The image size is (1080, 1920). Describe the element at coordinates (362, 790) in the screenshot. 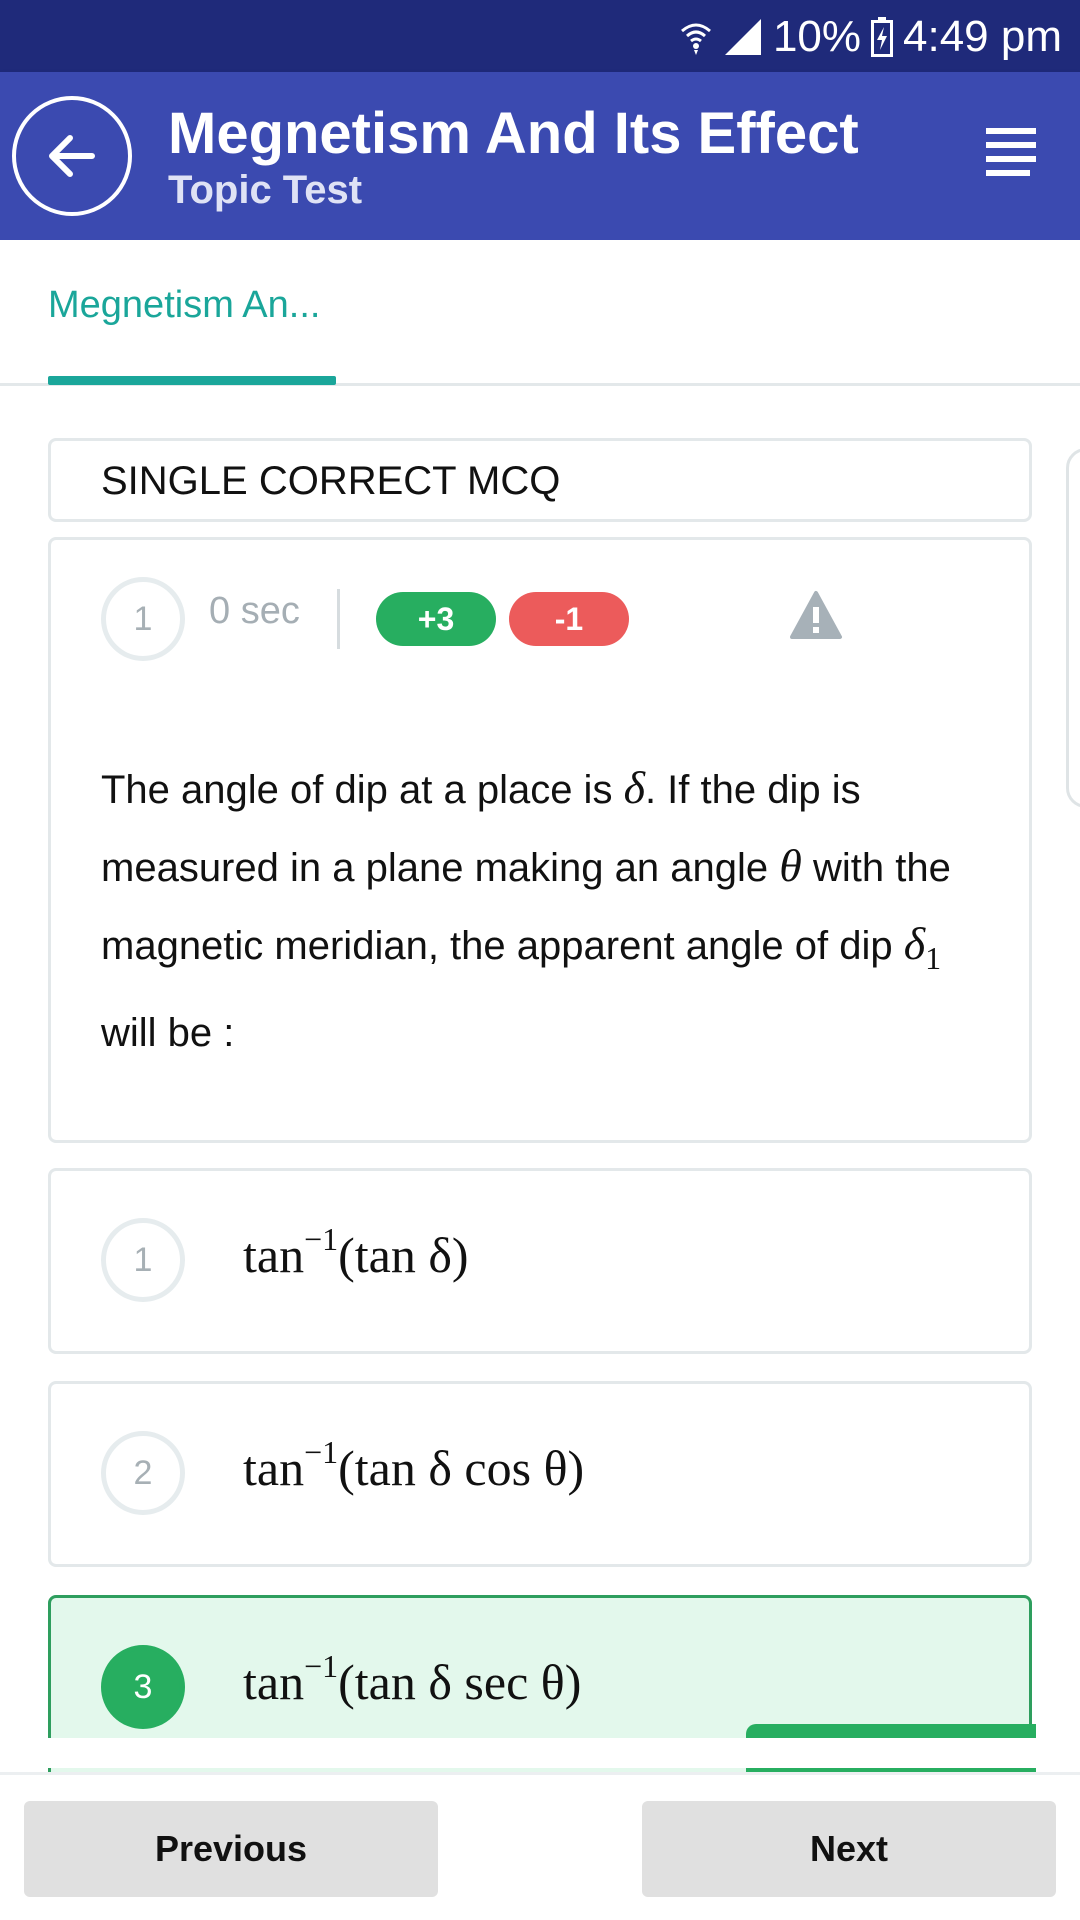

I see `question-text-part: The angle of dip at a place is` at that location.